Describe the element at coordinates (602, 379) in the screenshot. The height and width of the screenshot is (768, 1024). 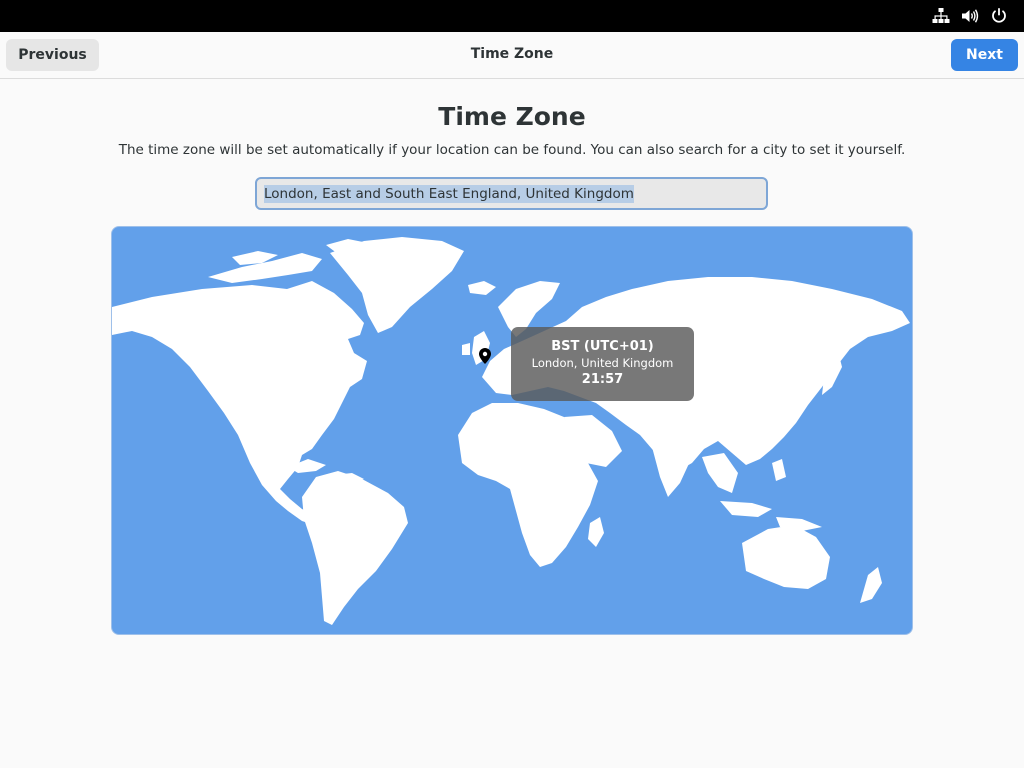
I see `timezone-time: 21:57` at that location.